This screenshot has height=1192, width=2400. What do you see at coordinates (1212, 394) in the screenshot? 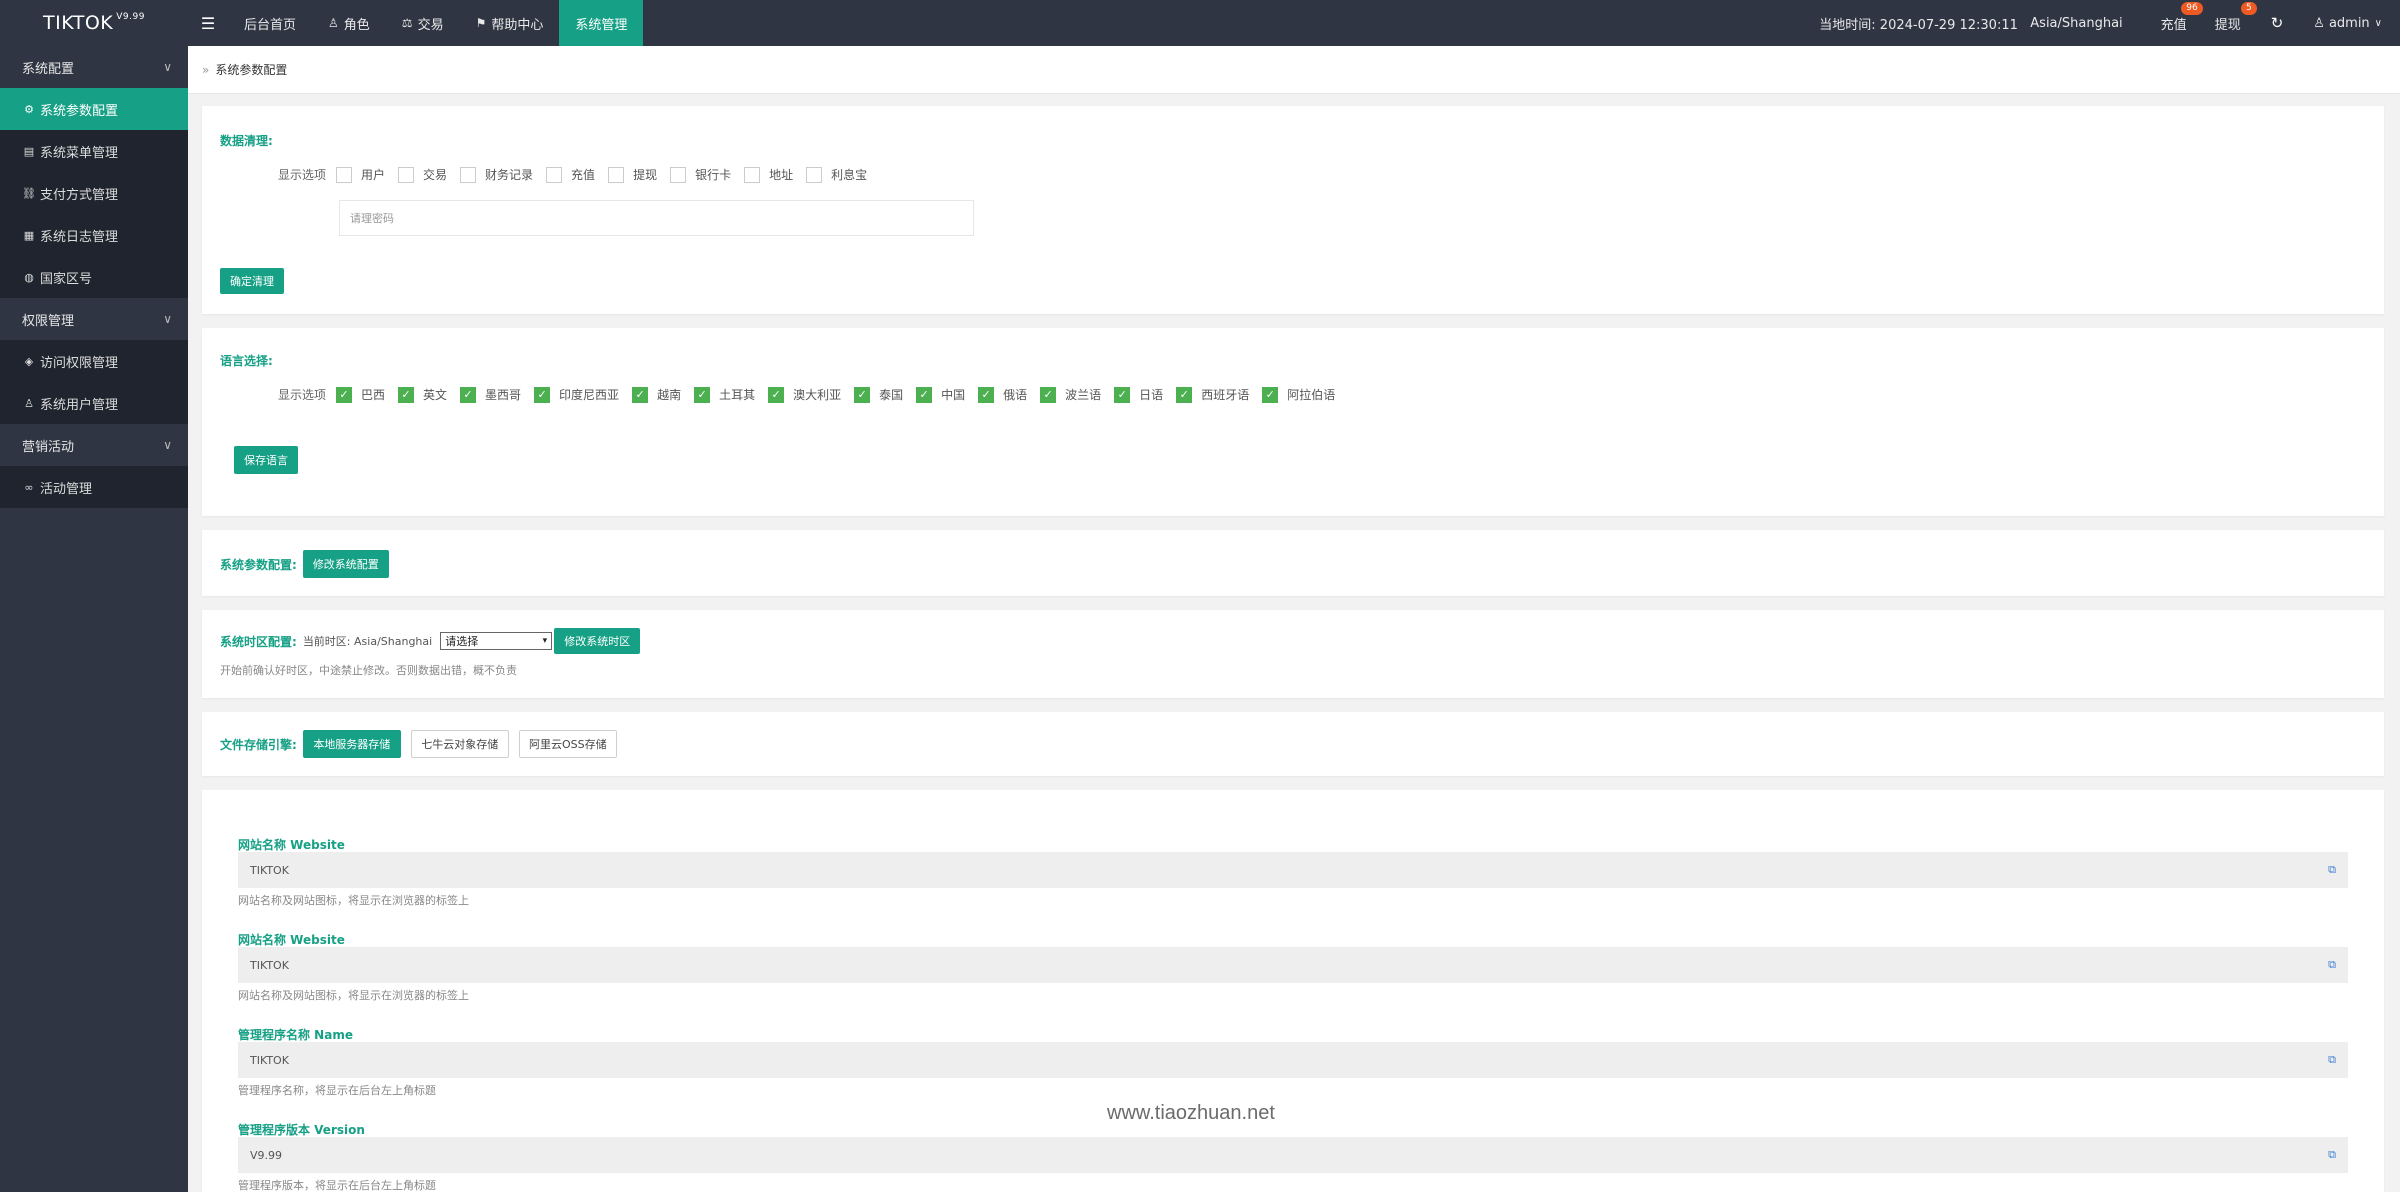
I see `lang-option-spanish: ✓ 西班牙语` at bounding box center [1212, 394].